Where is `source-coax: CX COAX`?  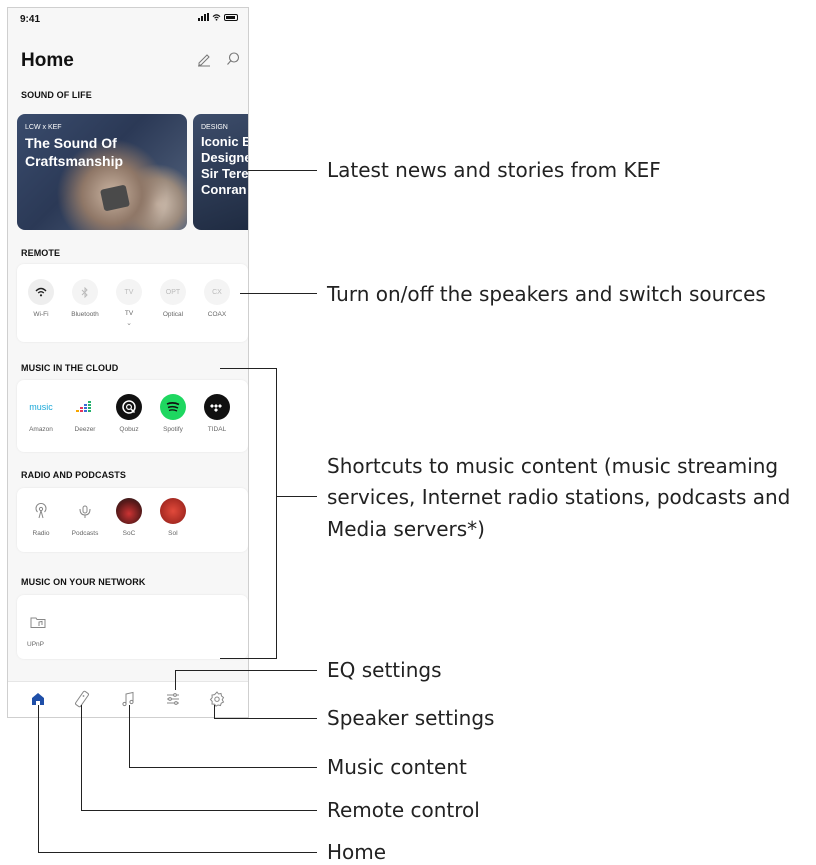 source-coax: CX COAX is located at coordinates (217, 298).